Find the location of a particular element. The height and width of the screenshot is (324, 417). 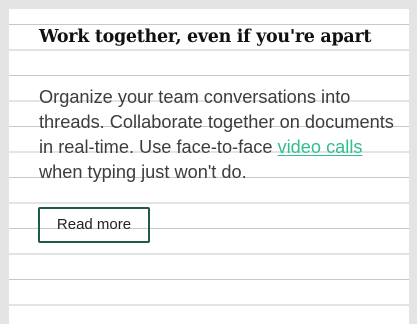

video-calls-link: video calls is located at coordinates (320, 147).